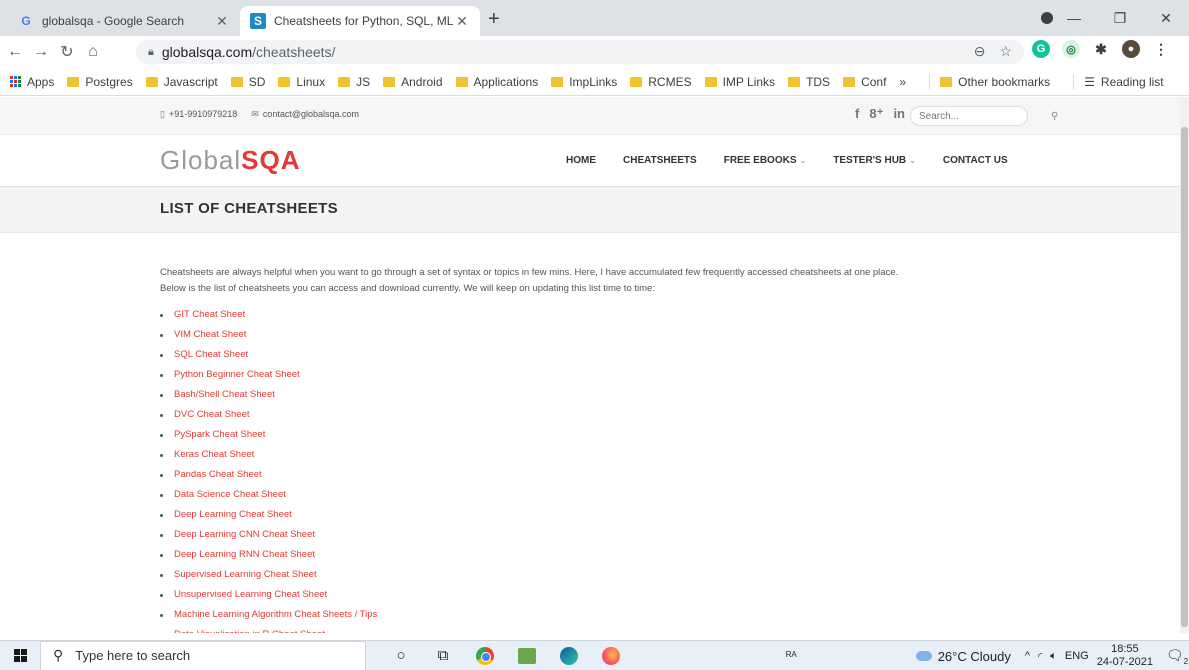 Image resolution: width=1189 pixels, height=670 pixels. I want to click on bookmark-folder: IMP Links, so click(740, 81).